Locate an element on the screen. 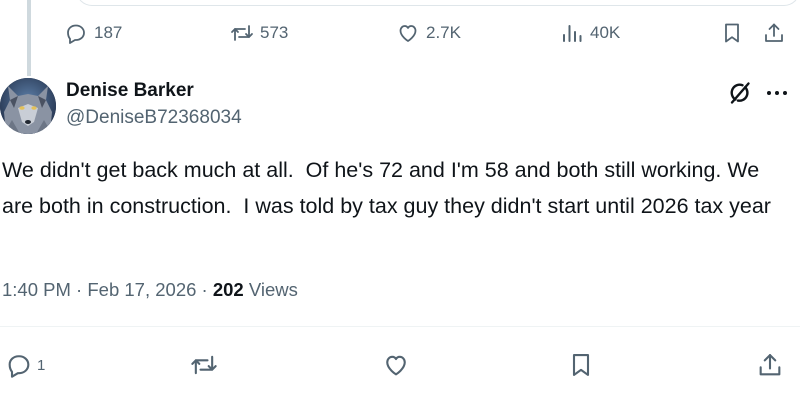 This screenshot has height=403, width=800. tweet-date: Feb 17, 2026 is located at coordinates (141, 289).